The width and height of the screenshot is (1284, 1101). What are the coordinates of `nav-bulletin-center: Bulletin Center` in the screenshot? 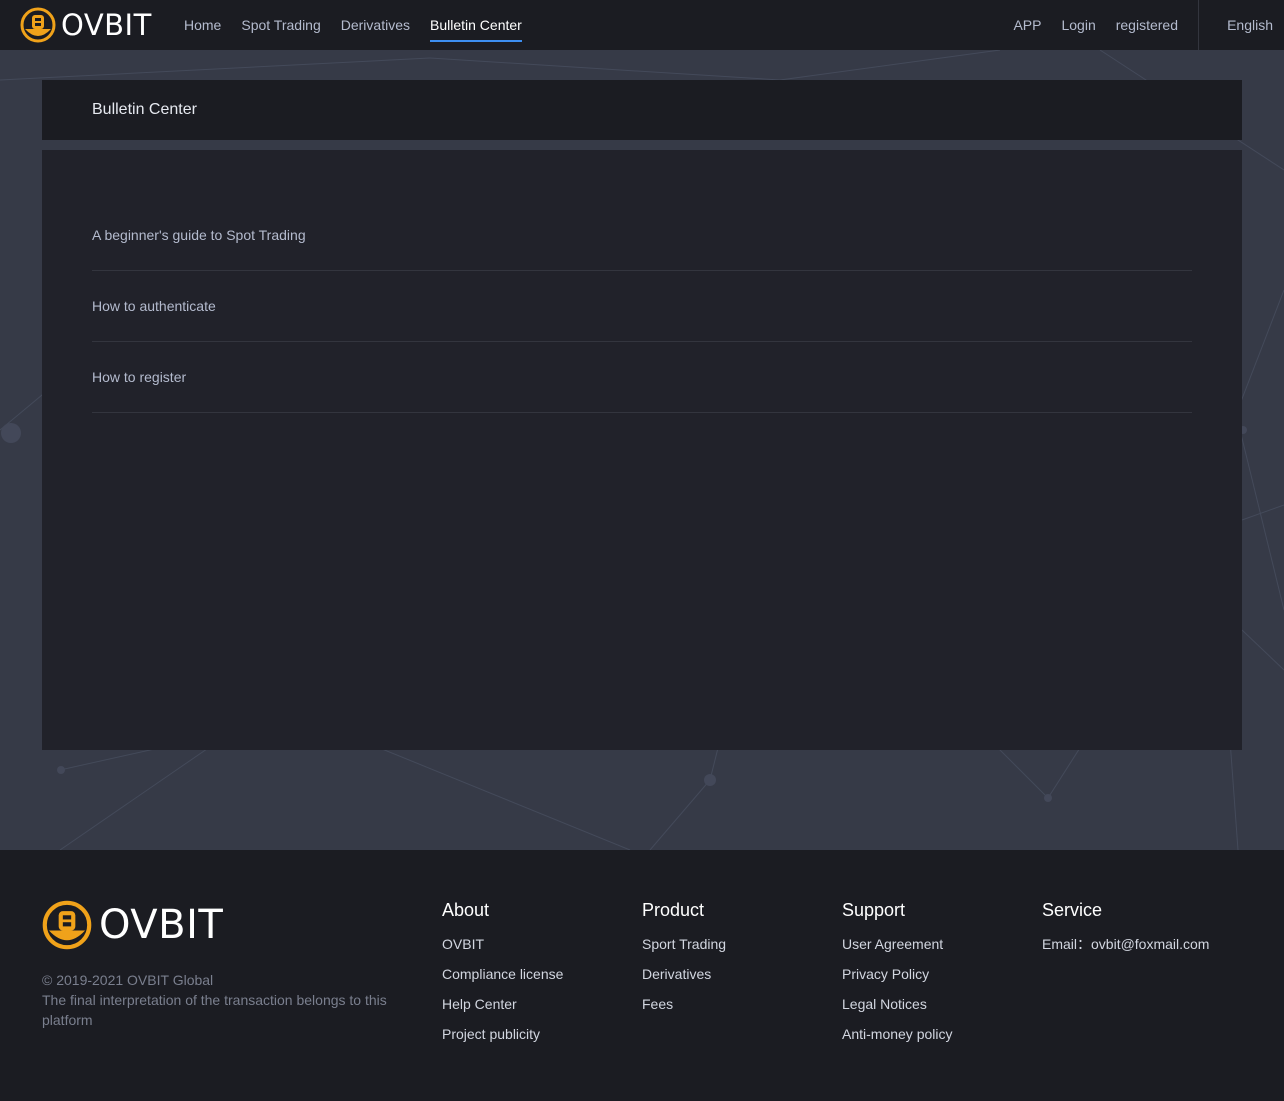 It's located at (476, 25).